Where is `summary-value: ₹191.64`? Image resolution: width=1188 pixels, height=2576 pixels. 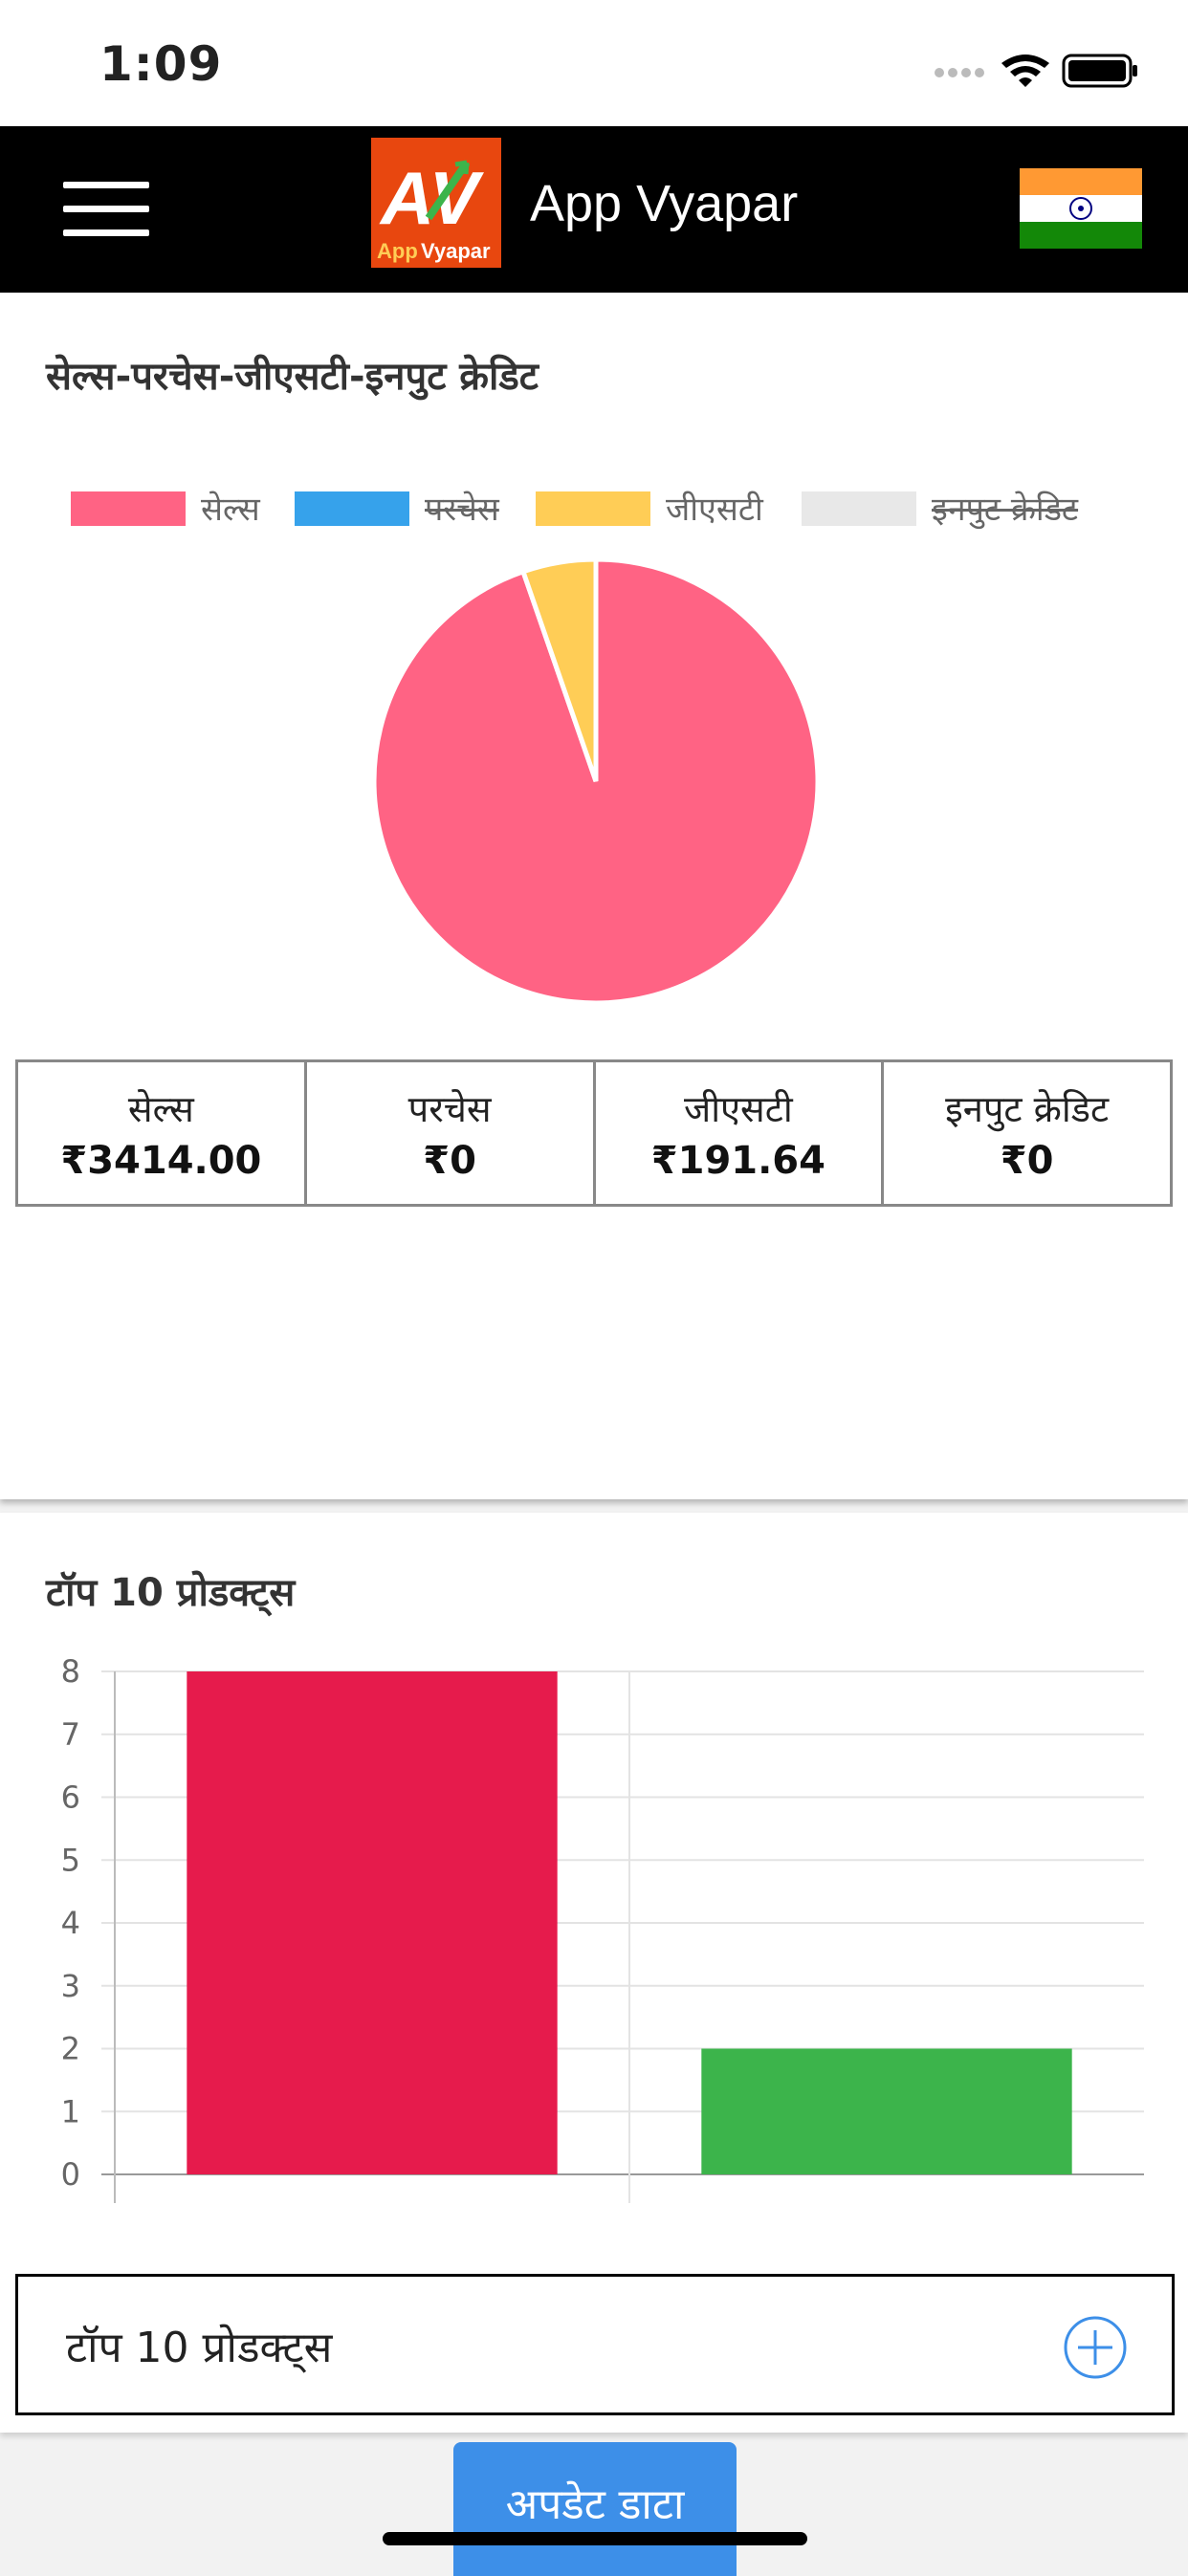
summary-value: ₹191.64 is located at coordinates (737, 1161).